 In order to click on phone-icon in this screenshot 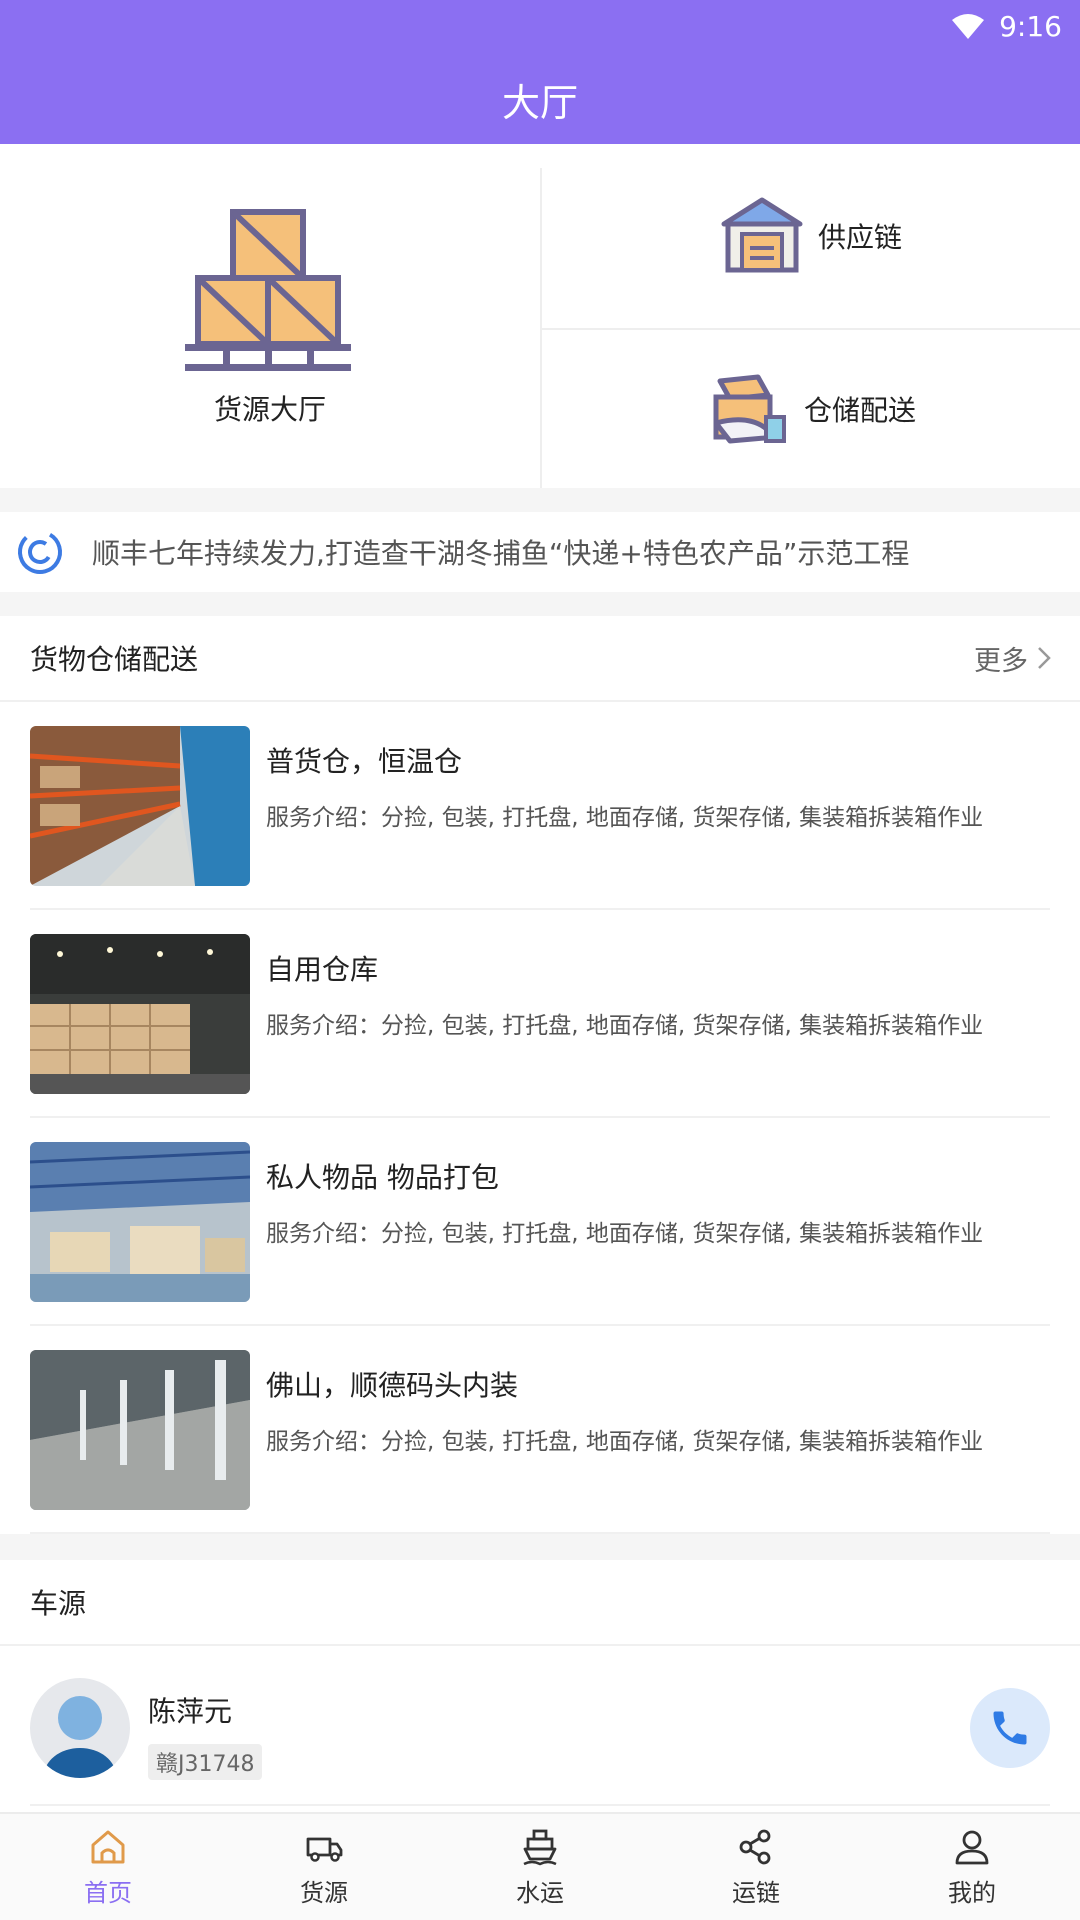, I will do `click(1010, 1728)`.